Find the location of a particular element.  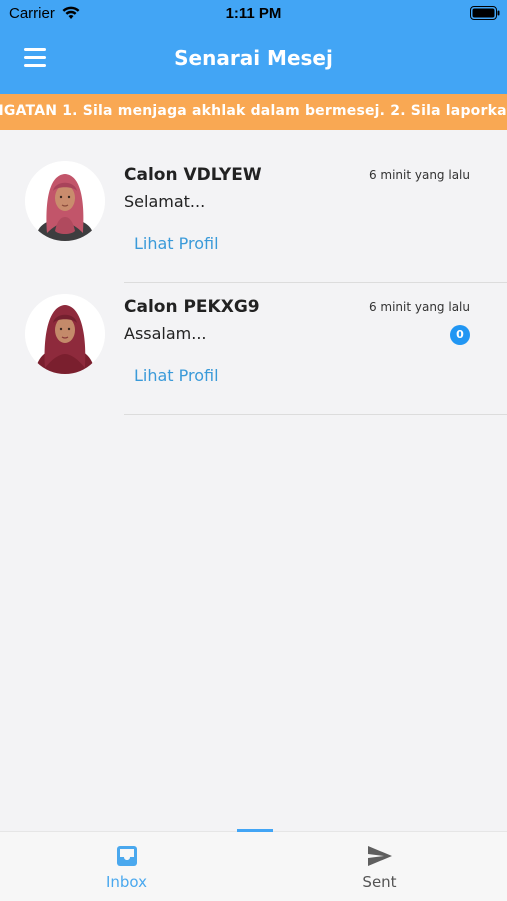

app-bar: Senarai Mesej is located at coordinates (253, 61).